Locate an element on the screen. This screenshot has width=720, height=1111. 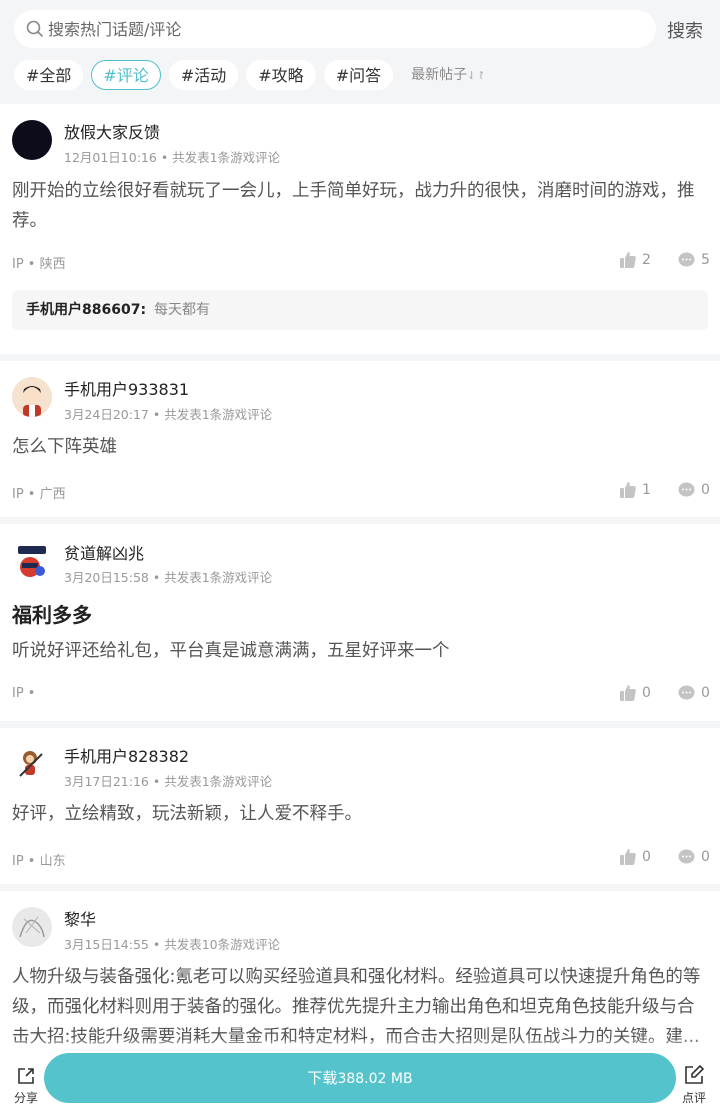
share-button: 分享 is located at coordinates (26, 1086).